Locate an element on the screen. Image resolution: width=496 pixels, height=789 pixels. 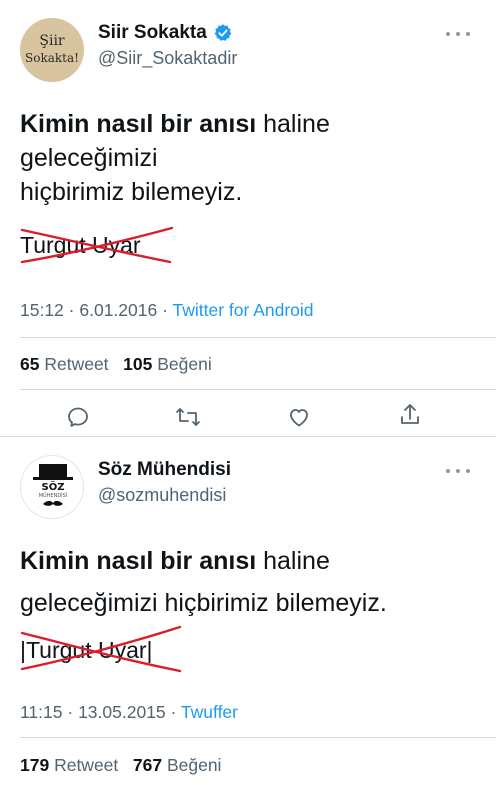
avatar-image: SÖZ MÜHENDİSİ is located at coordinates (53, 485).